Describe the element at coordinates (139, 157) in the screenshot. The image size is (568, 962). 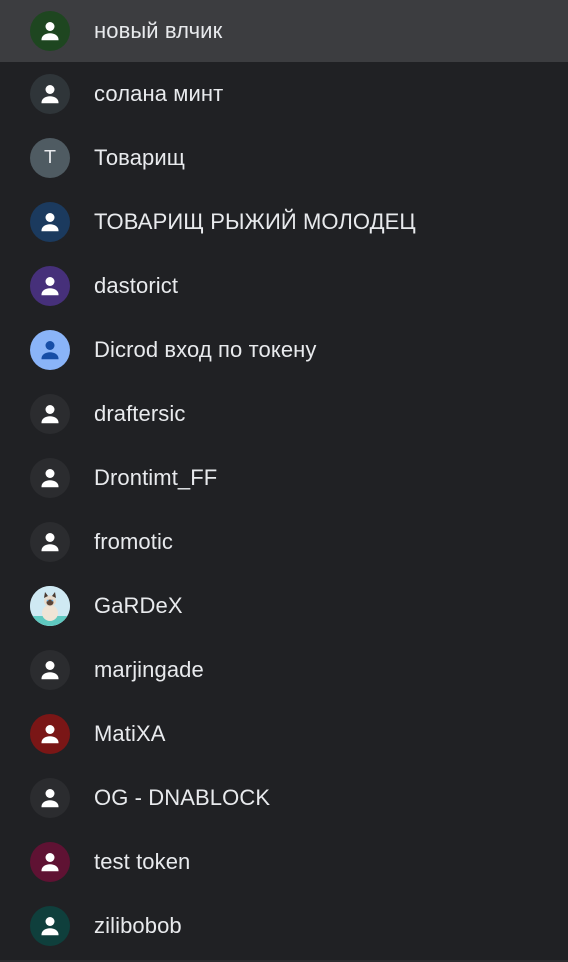
I see `profile-name: Товарищ` at that location.